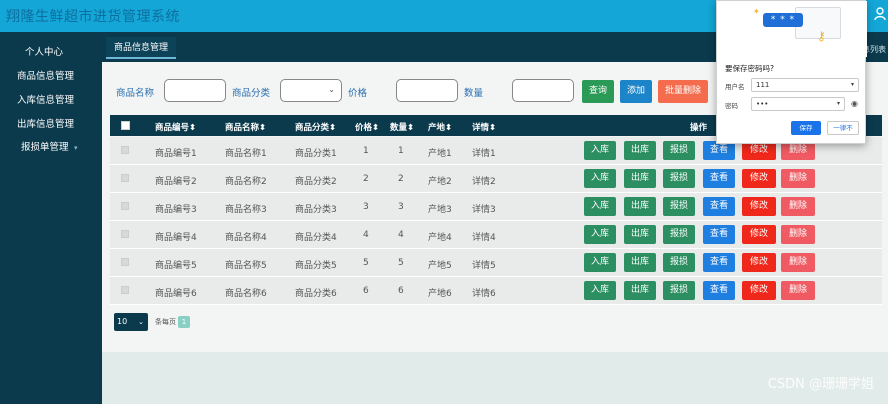 The image size is (888, 404). I want to click on table-cell: 详情6, so click(484, 294).